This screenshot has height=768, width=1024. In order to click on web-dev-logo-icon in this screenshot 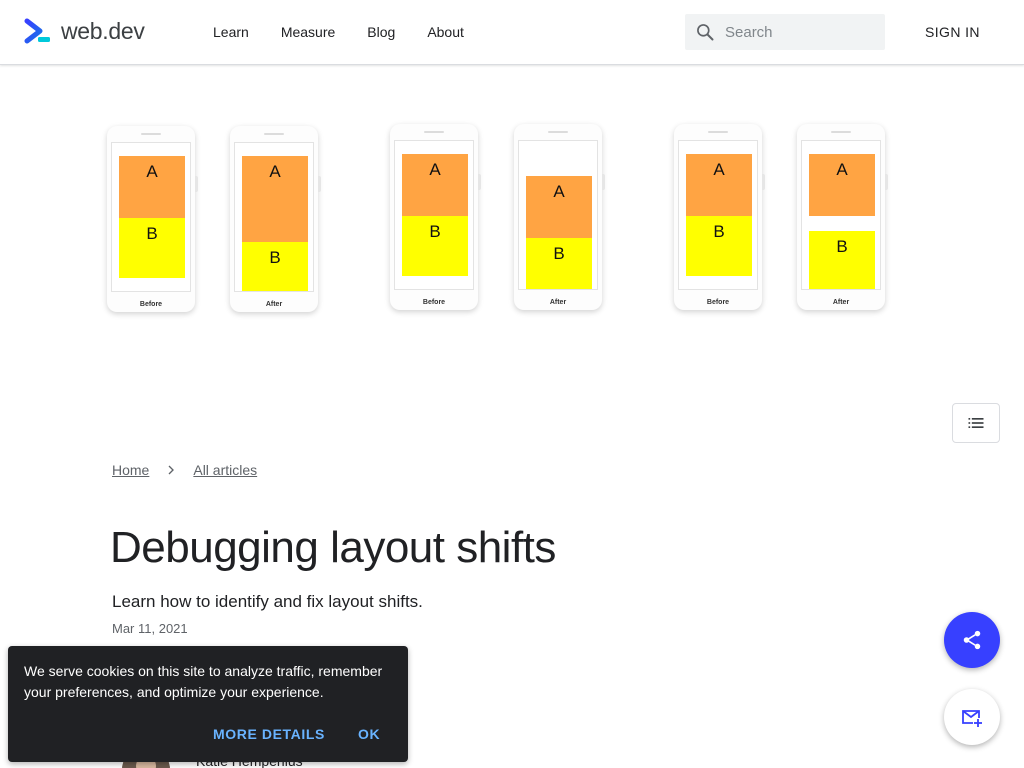, I will do `click(37, 31)`.